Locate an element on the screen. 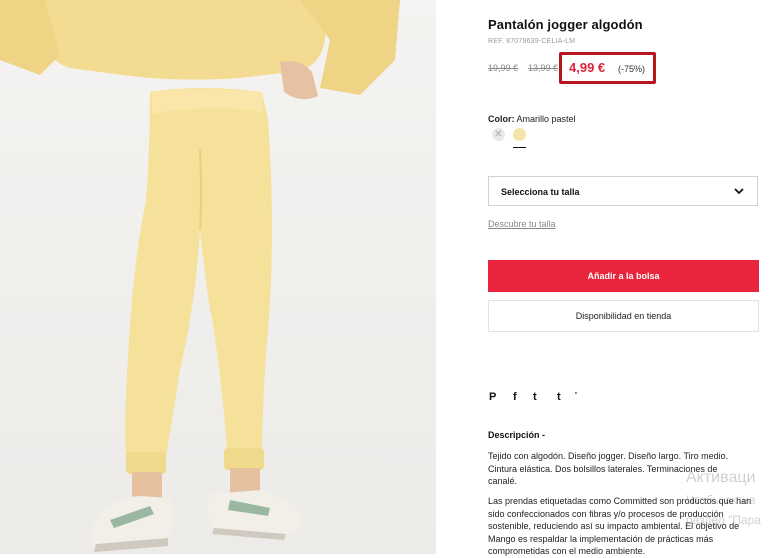 The image size is (775, 558). product-title: Pantalón jogger algodón is located at coordinates (565, 24).